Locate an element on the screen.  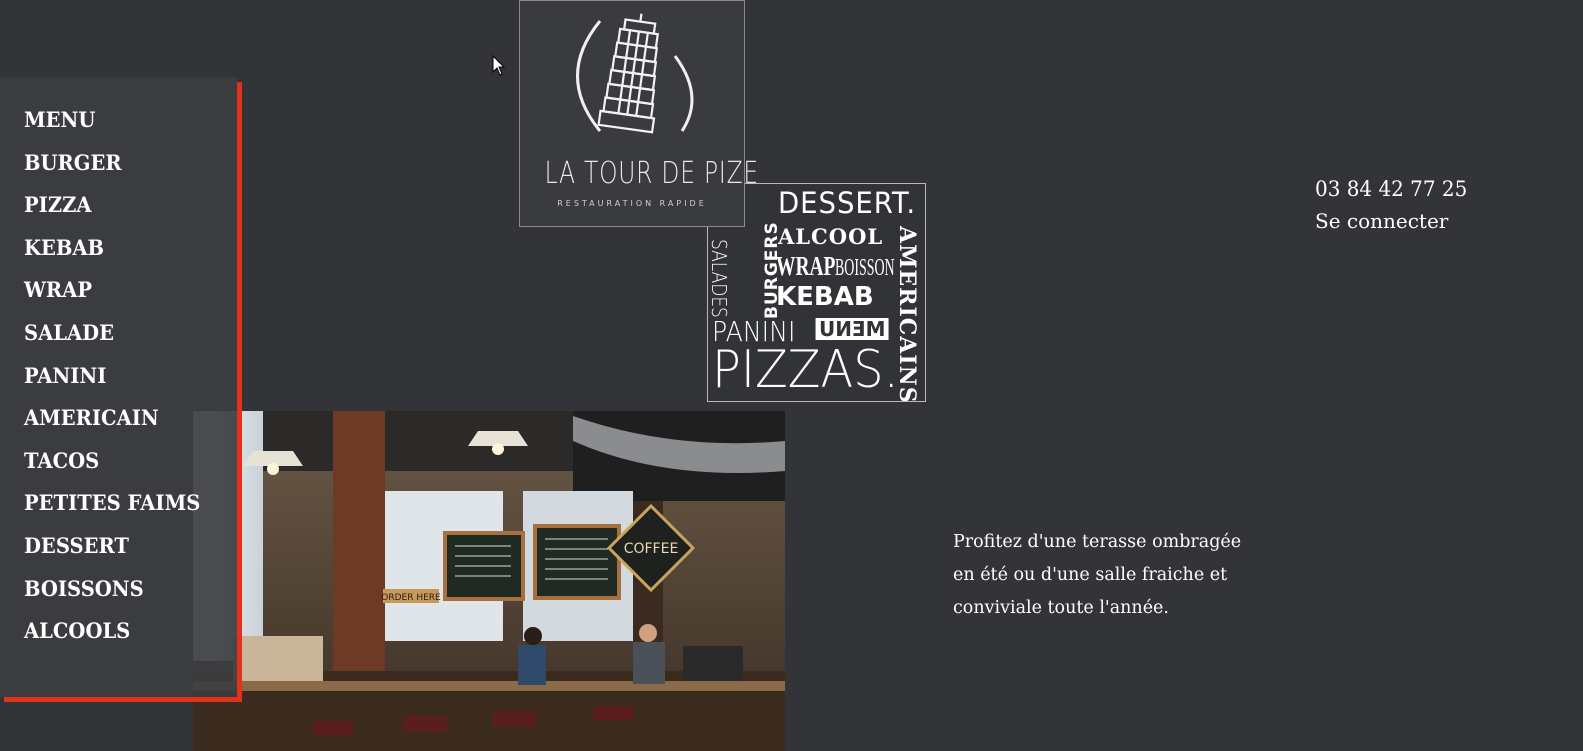
menu-item-boissons: BOISSONS is located at coordinates (112, 596).